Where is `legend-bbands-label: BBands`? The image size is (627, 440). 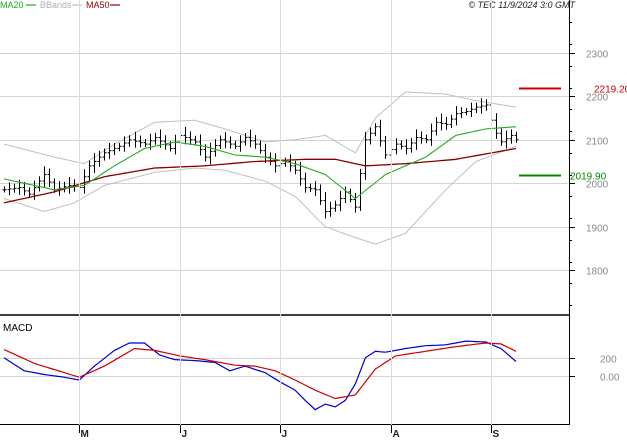 legend-bbands-label: BBands is located at coordinates (56, 5).